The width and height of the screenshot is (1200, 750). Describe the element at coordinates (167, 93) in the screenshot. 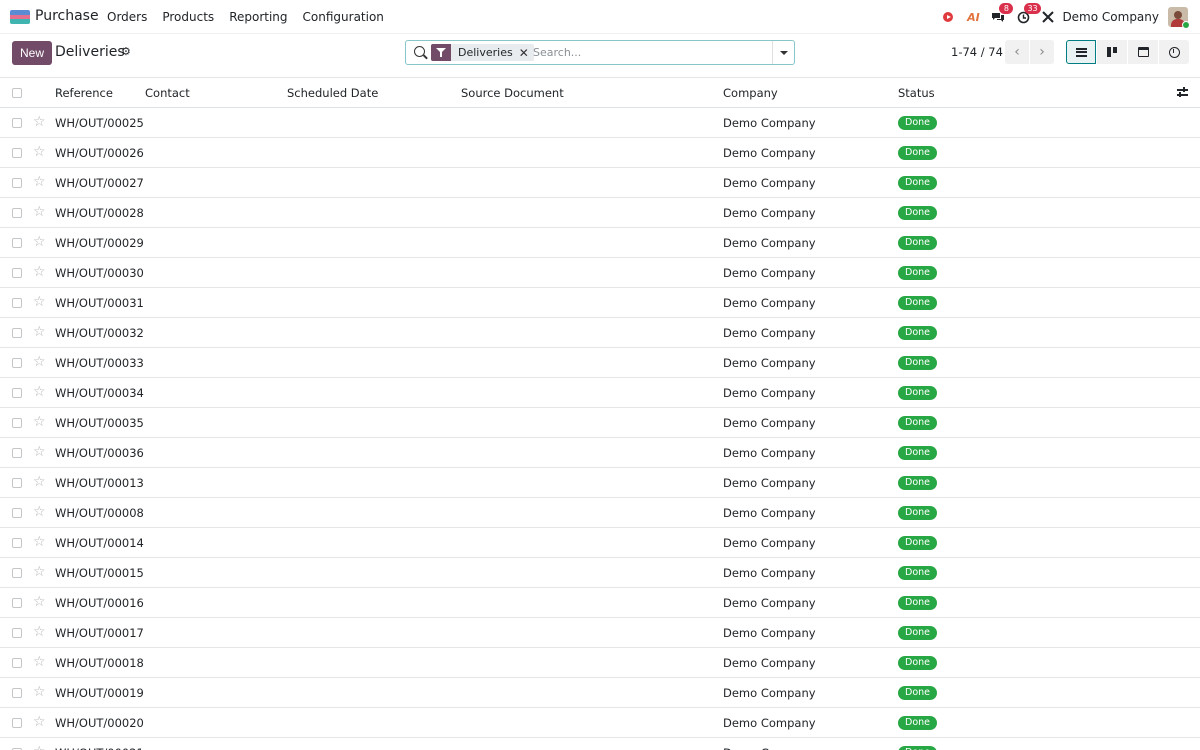

I see `column-header-contact: Contact` at that location.